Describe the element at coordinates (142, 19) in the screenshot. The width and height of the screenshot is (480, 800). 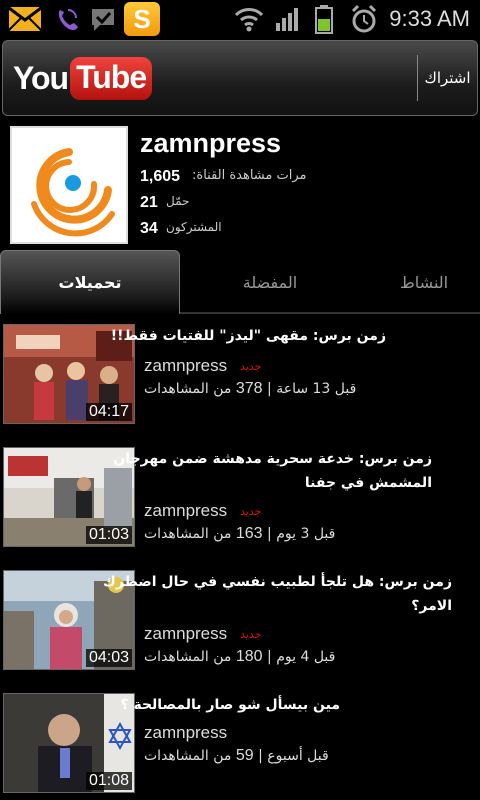
I see `app-s-icon: S` at that location.